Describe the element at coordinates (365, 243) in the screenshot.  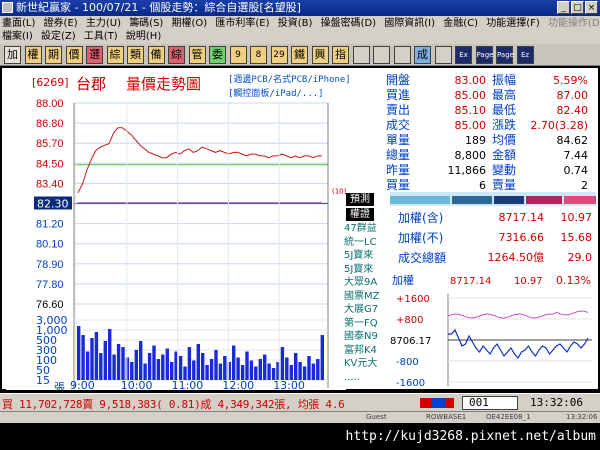
I see `broker-item: 統一LC` at that location.